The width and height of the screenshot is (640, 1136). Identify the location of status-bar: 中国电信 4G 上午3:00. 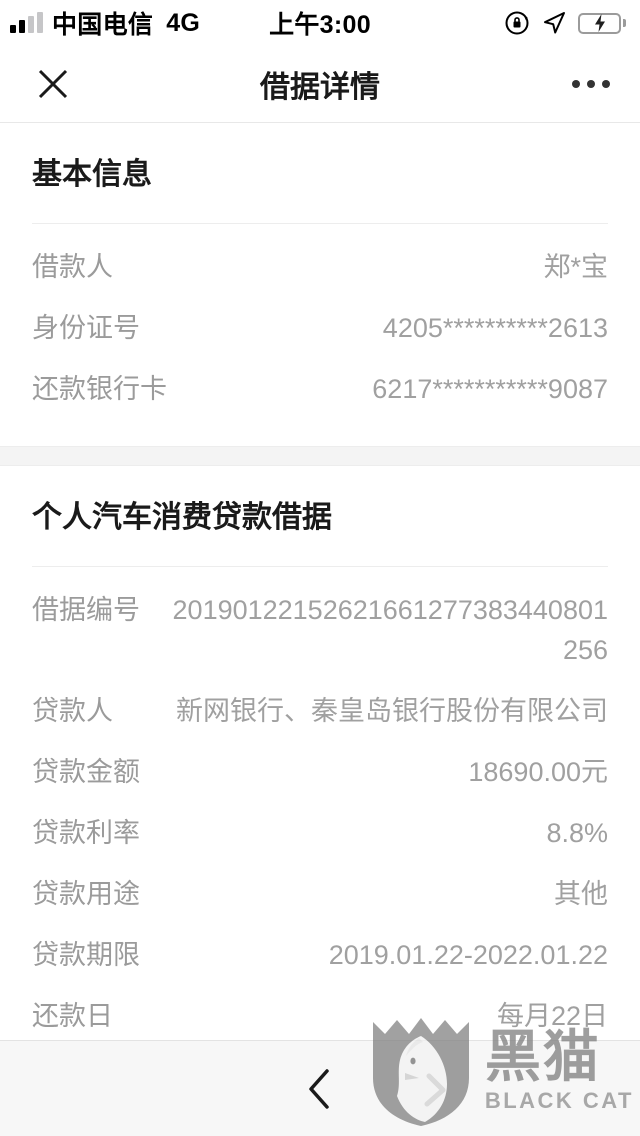
(320, 23).